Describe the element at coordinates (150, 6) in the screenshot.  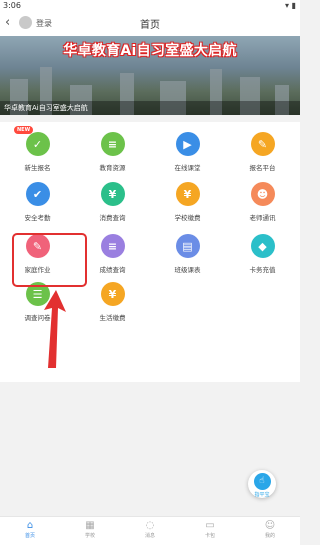
I see `status-bar: 3:06 ▾ ▮` at that location.